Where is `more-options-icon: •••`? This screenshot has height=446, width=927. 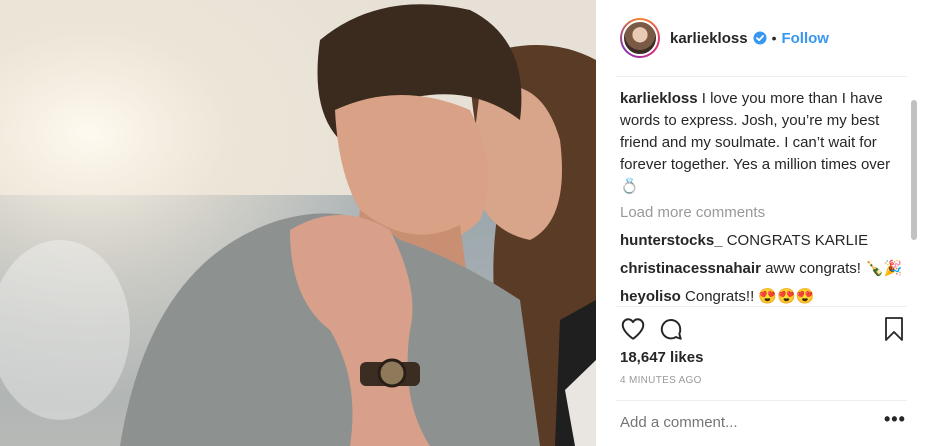 more-options-icon: ••• is located at coordinates (895, 419).